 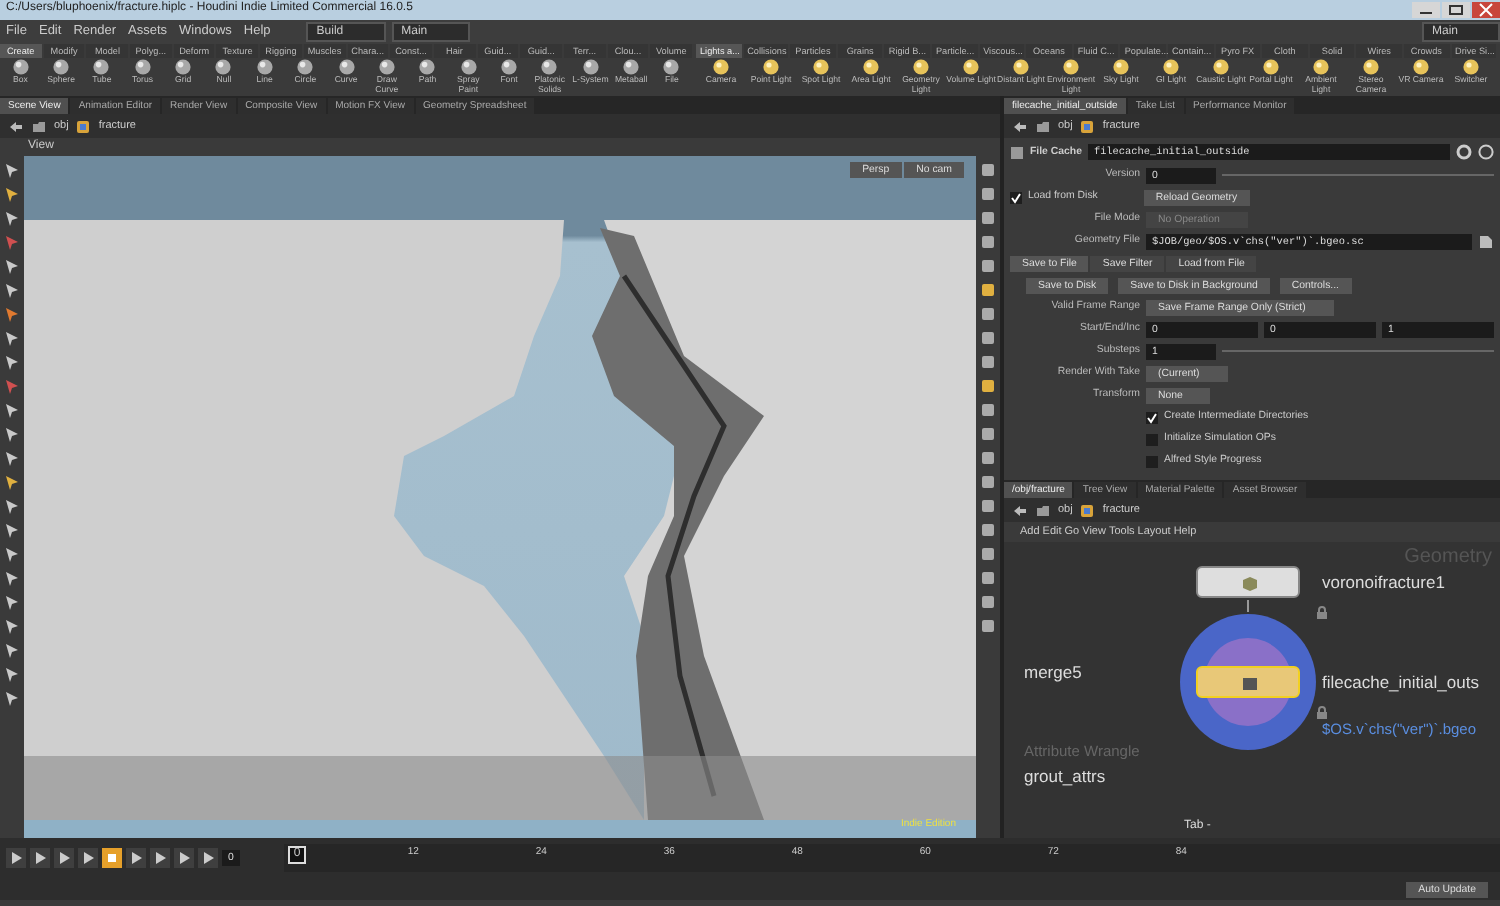 I want to click on node-name: merge5, so click(x=1053, y=672).